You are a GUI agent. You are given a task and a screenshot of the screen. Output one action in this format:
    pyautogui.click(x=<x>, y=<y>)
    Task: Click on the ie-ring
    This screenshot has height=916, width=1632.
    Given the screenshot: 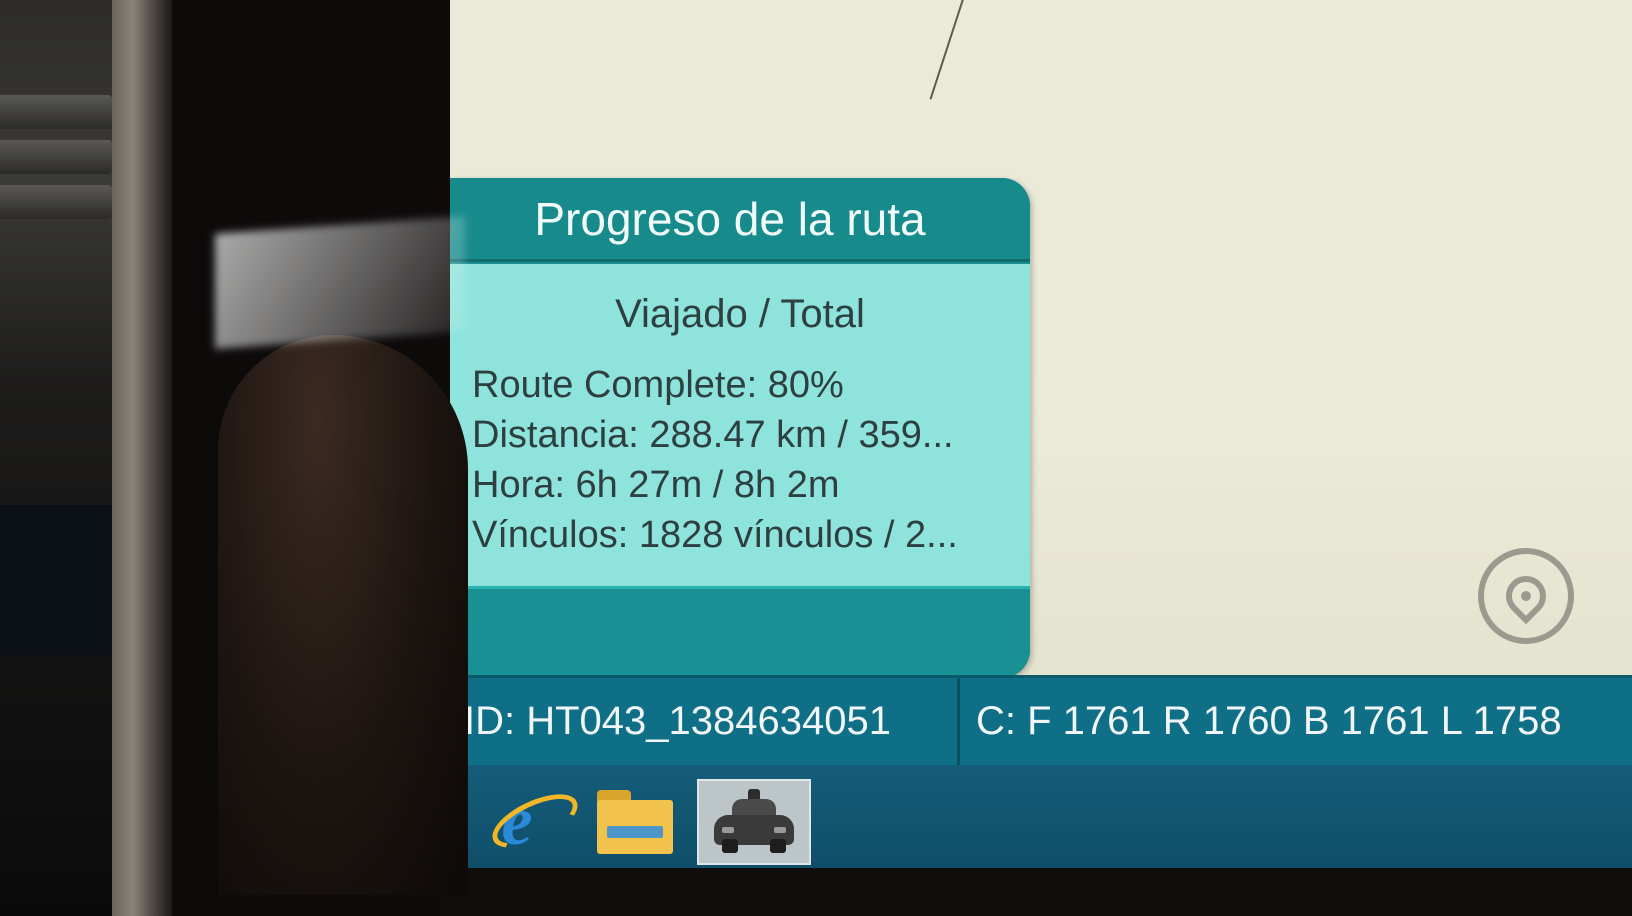 What is the action you would take?
    pyautogui.click(x=535, y=821)
    